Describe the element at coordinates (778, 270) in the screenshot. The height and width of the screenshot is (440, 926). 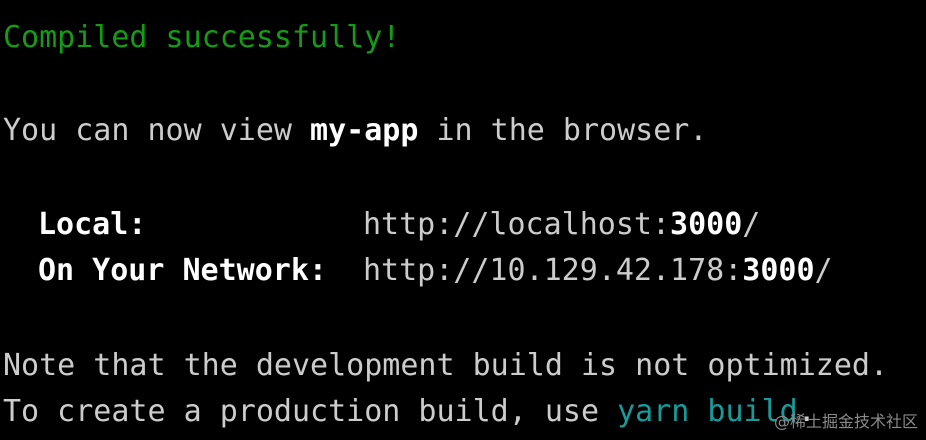
I see `network-port: 3000` at that location.